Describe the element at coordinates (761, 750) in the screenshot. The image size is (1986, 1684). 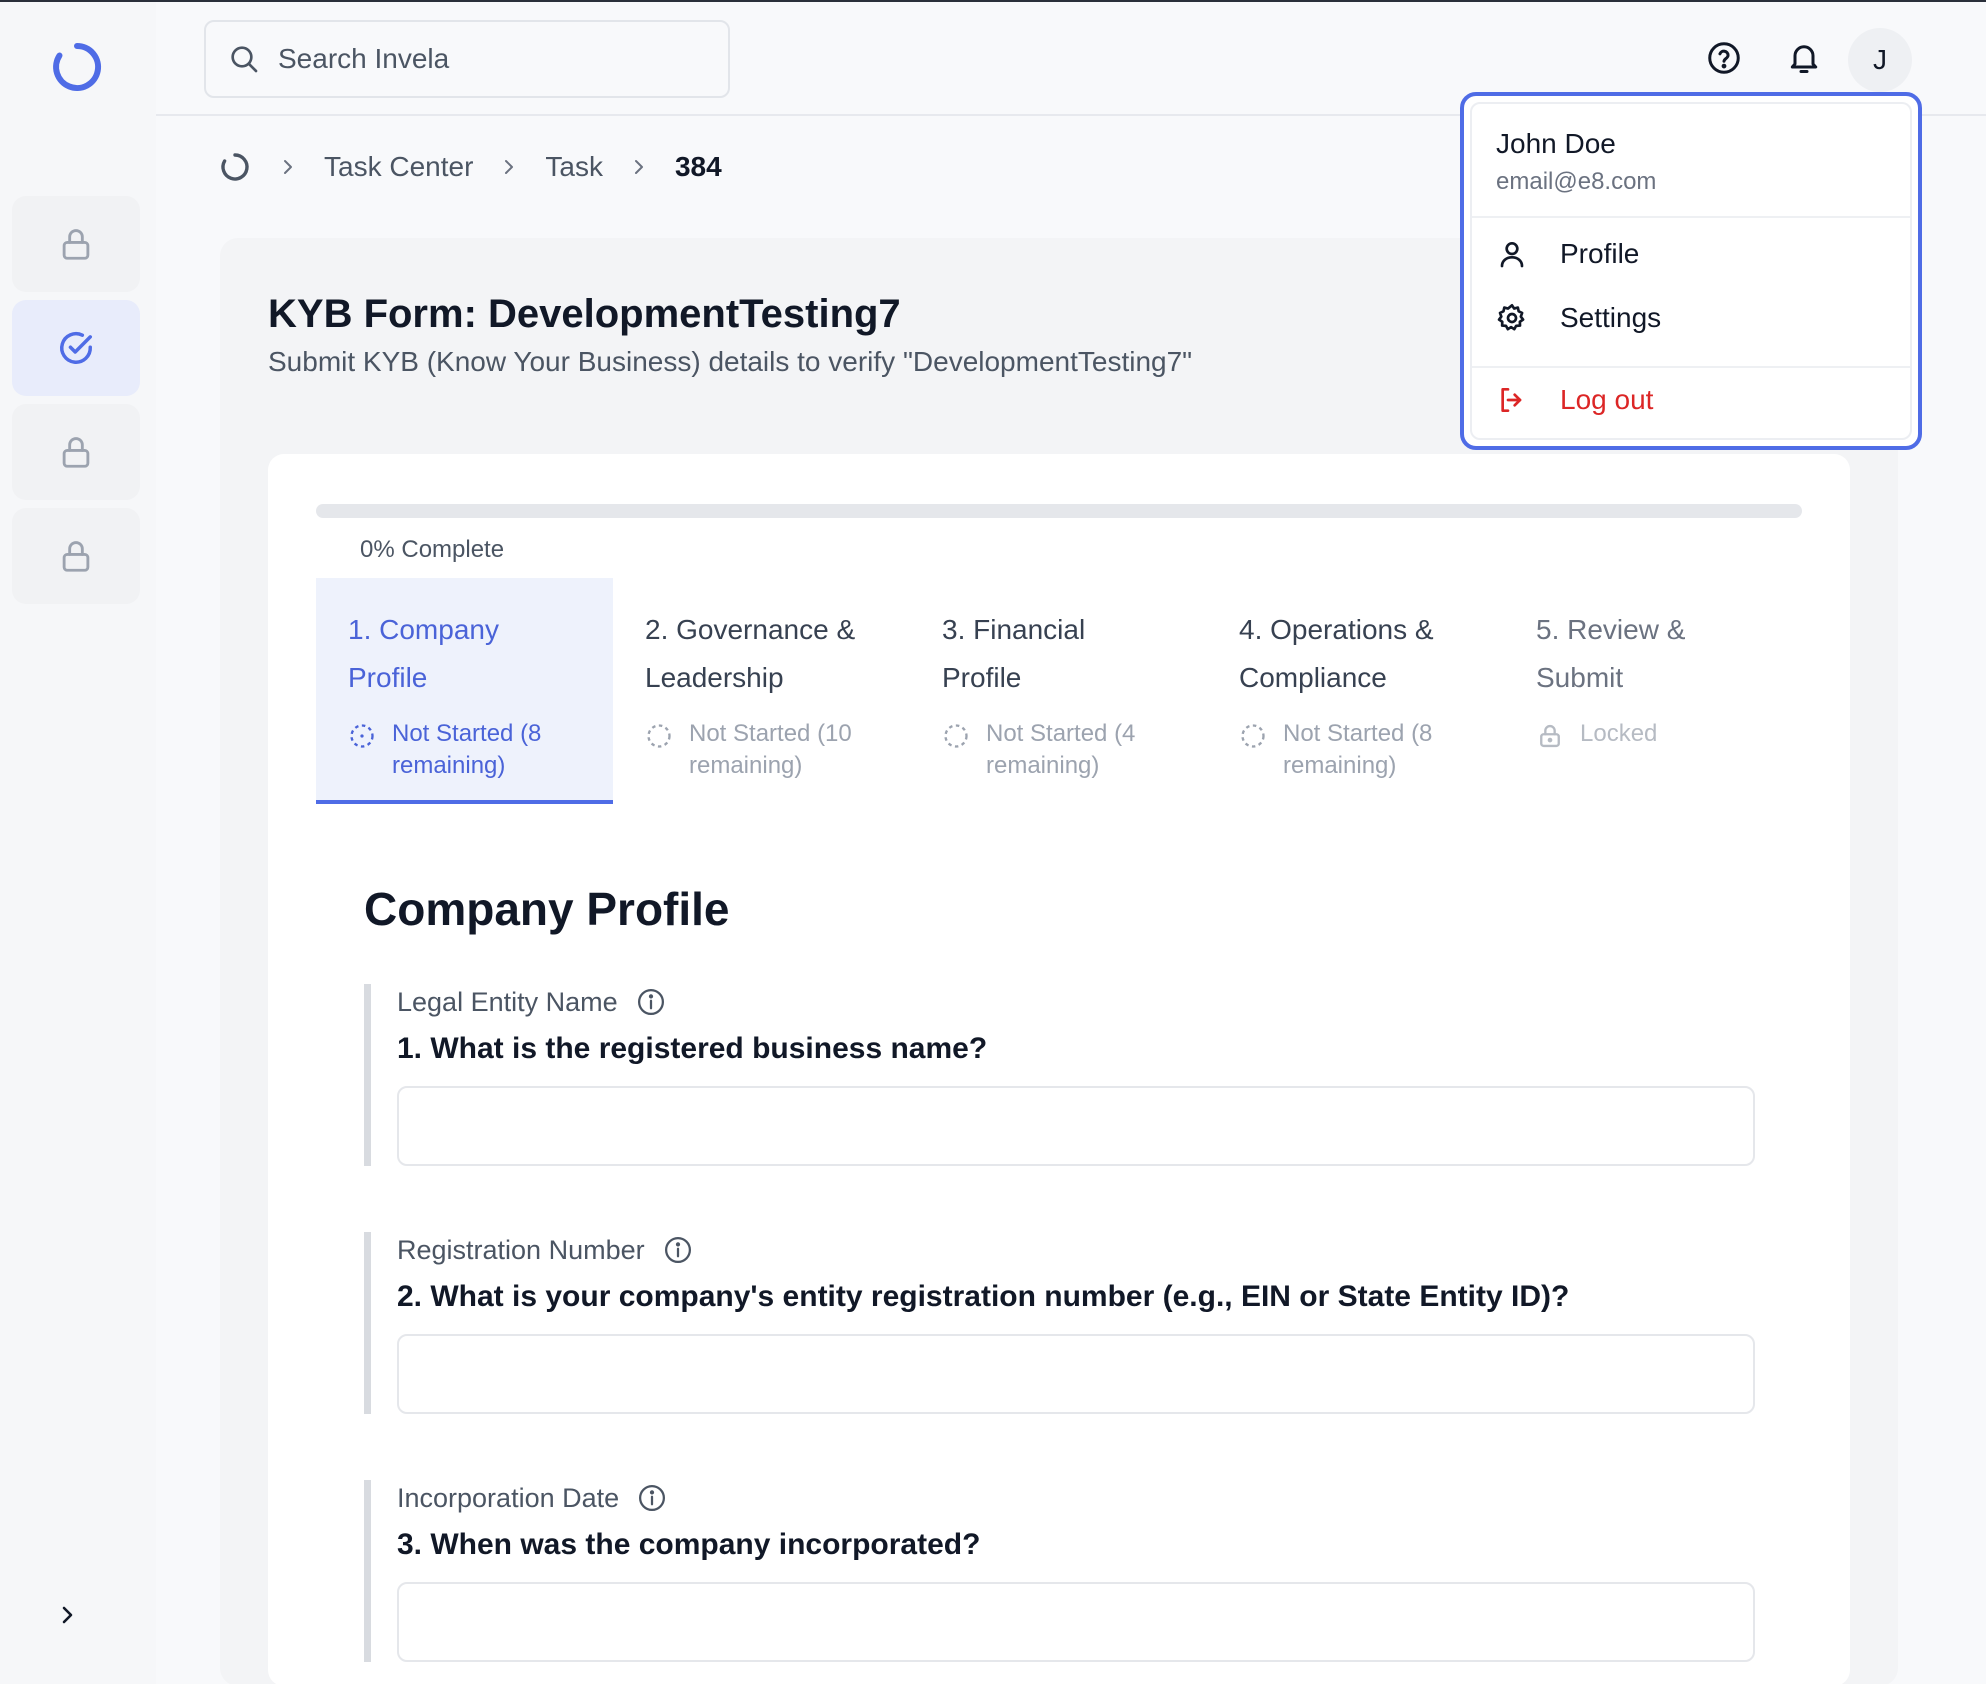
I see `step-status: Not Started (10 remaining)` at that location.